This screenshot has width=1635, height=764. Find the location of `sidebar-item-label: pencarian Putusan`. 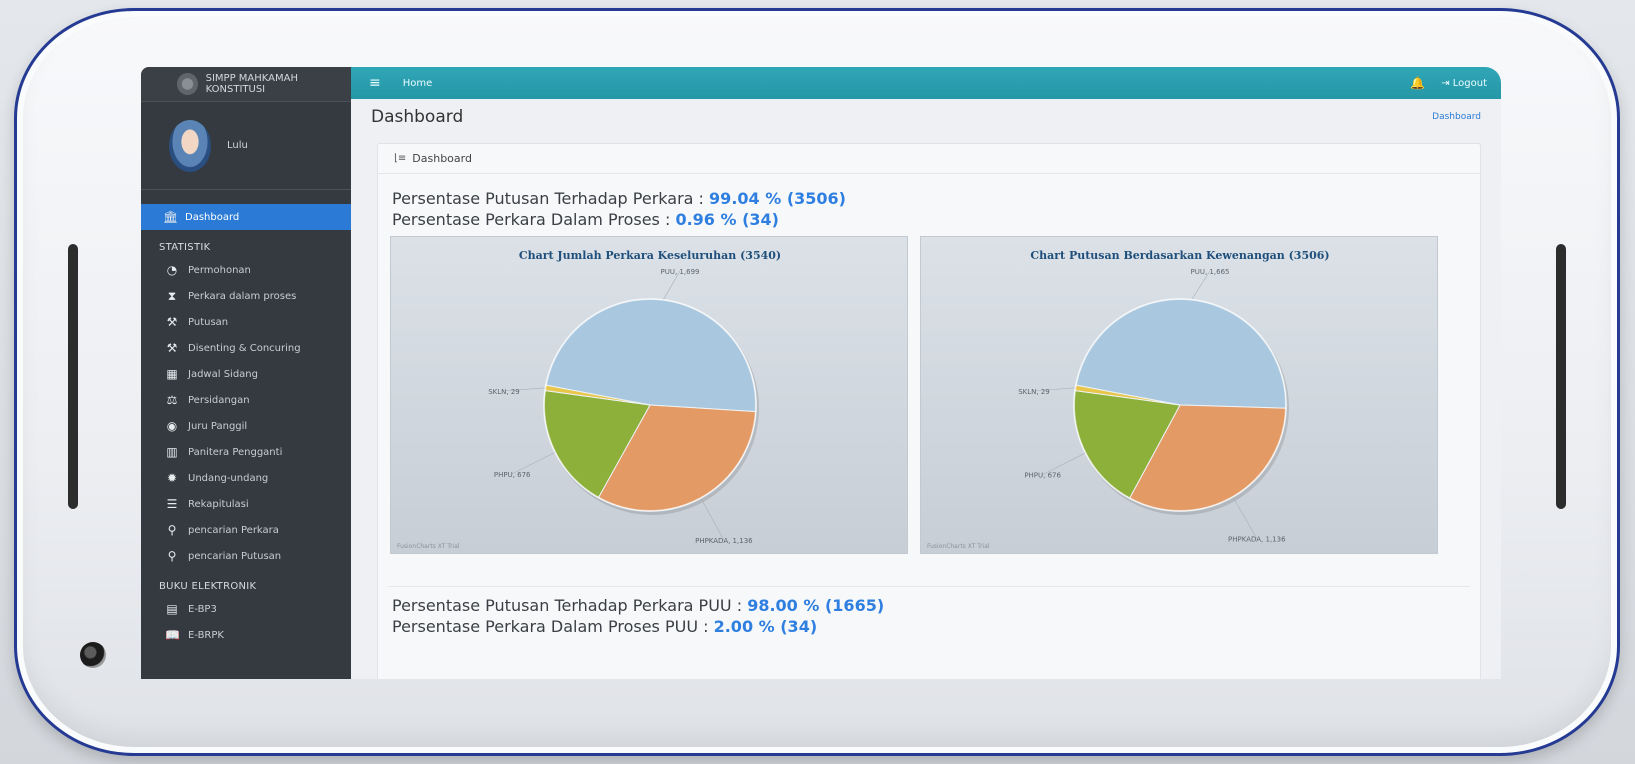

sidebar-item-label: pencarian Putusan is located at coordinates (235, 556).